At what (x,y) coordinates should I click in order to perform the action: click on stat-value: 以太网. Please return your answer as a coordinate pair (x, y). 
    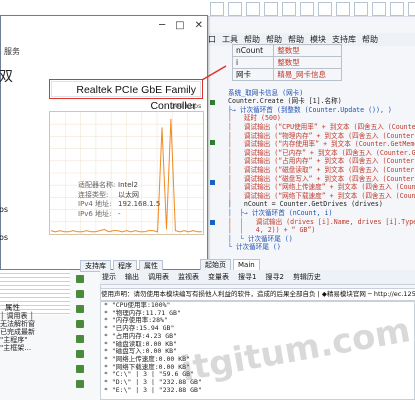
    Looking at the image, I should click on (128, 194).